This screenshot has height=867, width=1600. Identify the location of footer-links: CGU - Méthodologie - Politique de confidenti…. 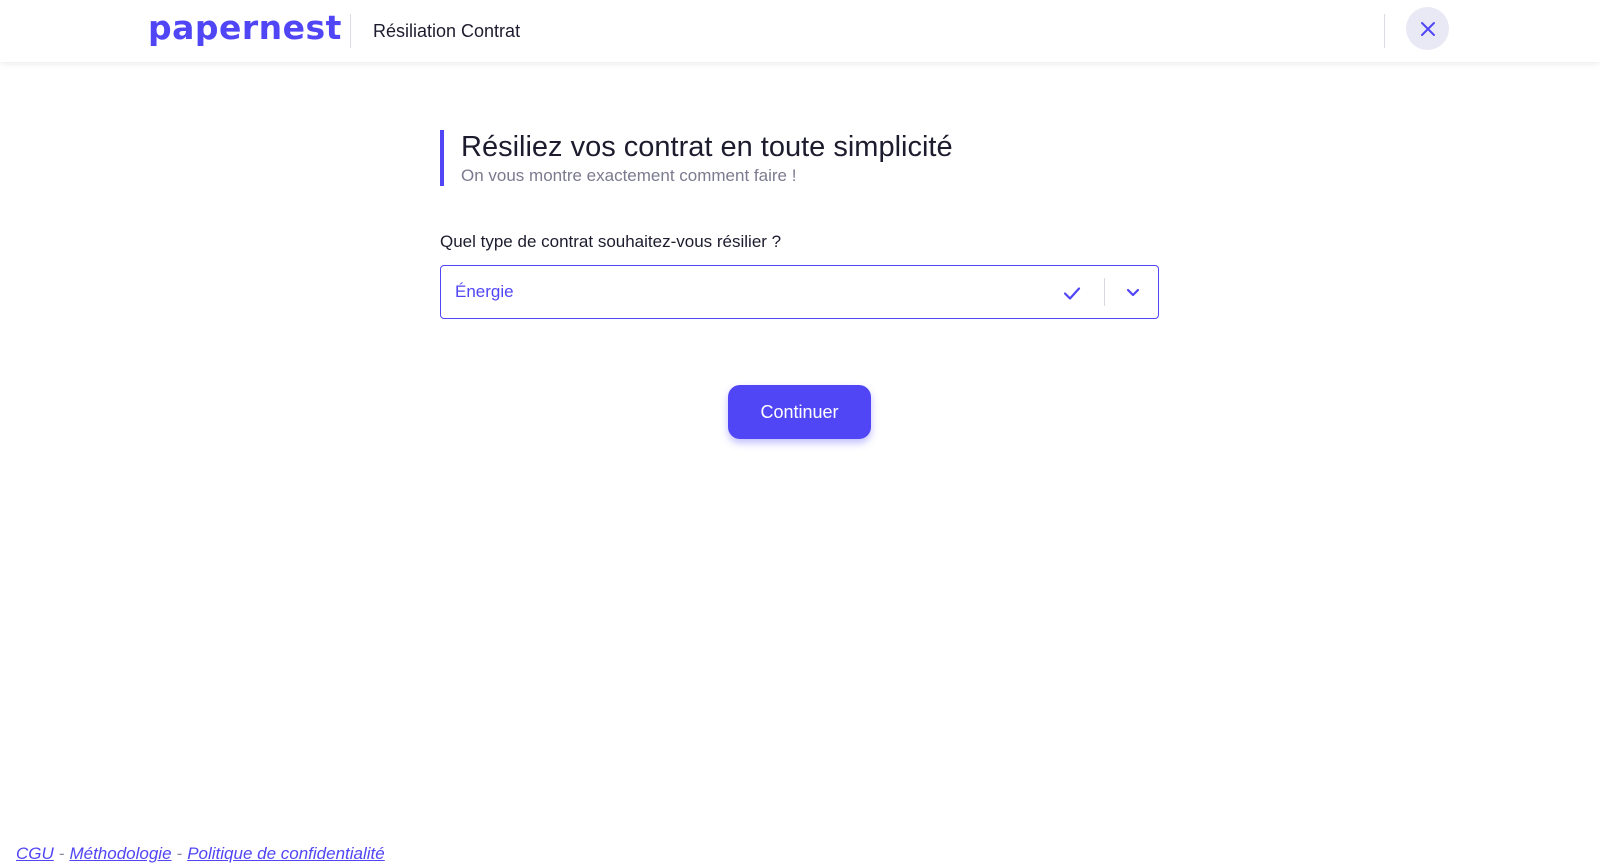
(200, 854).